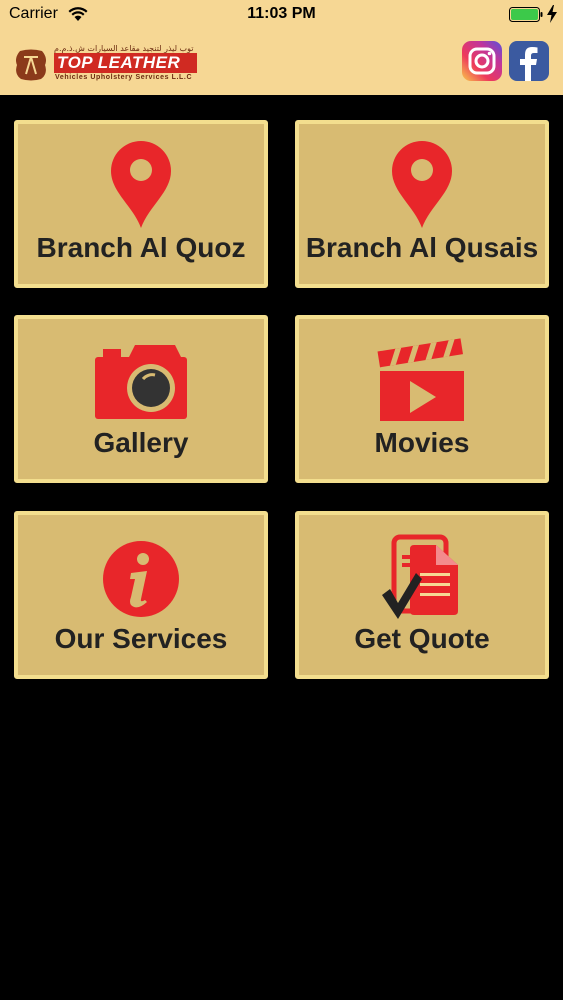 Image resolution: width=563 pixels, height=1000 pixels. Describe the element at coordinates (420, 576) in the screenshot. I see `quote-document-icon` at that location.